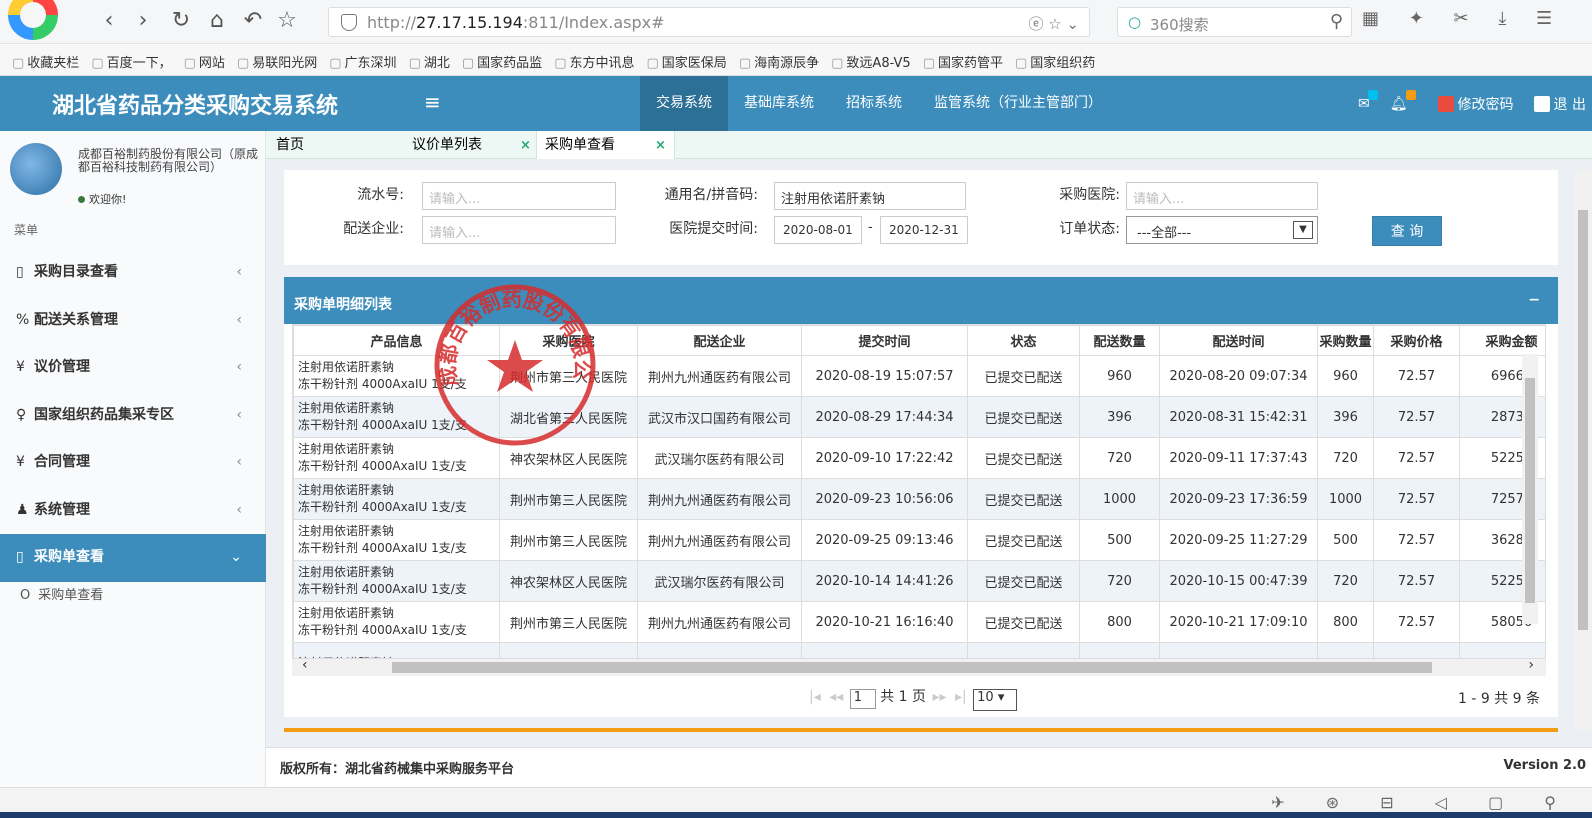  What do you see at coordinates (277, 61) in the screenshot?
I see `bookmark-item: ▢ 易联阳光网` at bounding box center [277, 61].